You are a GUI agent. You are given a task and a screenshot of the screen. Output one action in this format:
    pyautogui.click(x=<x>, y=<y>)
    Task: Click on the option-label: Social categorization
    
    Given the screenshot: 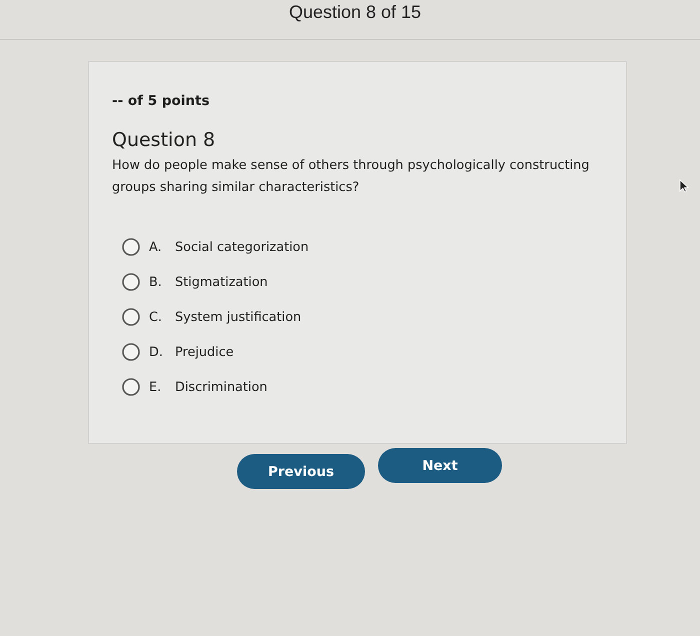 What is the action you would take?
    pyautogui.click(x=242, y=247)
    